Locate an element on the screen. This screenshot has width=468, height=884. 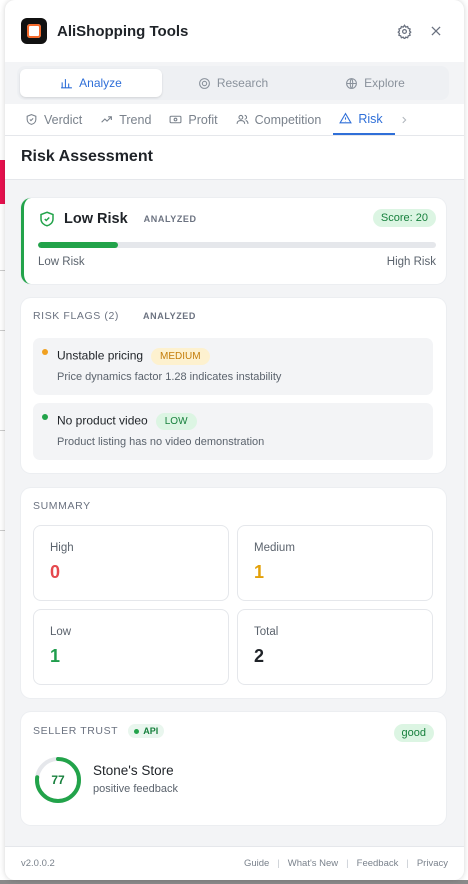
summary-label: Total is located at coordinates (266, 632).